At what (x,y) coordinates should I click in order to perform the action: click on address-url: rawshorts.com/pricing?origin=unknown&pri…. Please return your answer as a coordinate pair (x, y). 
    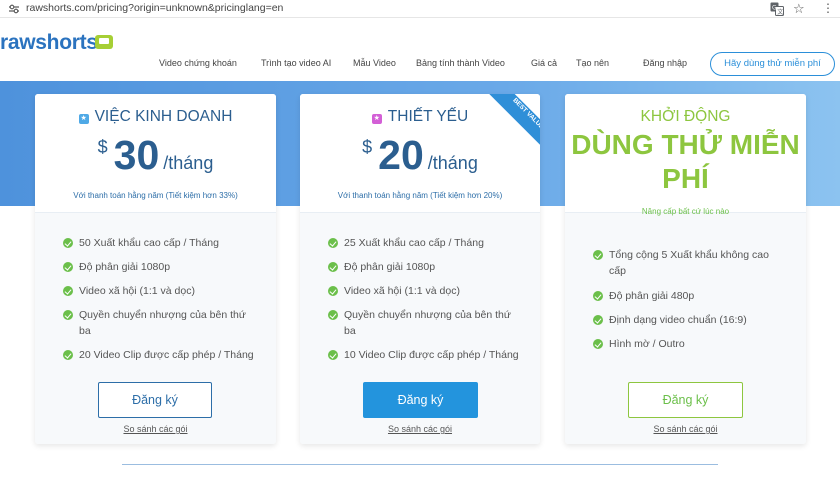
    Looking at the image, I should click on (154, 8).